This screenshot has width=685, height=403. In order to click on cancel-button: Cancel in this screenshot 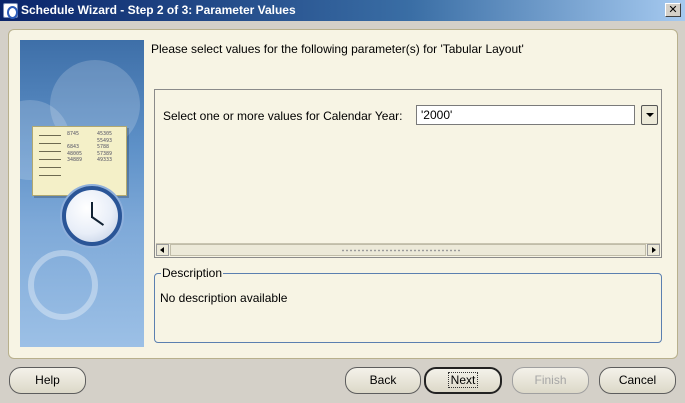, I will do `click(637, 380)`.